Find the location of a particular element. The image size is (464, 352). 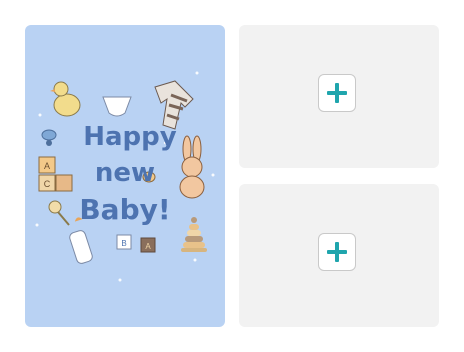

block-letter: B is located at coordinates (123, 243).